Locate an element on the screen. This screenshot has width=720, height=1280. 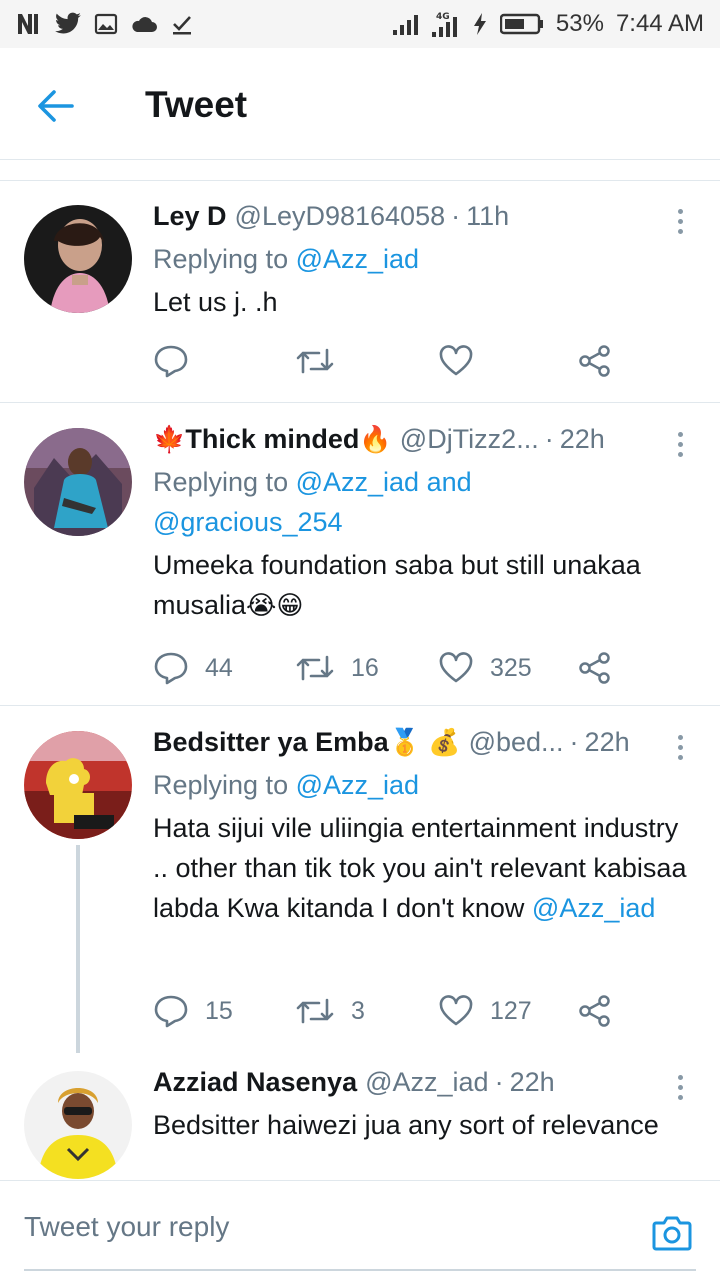
thread-connector is located at coordinates (78, 954).